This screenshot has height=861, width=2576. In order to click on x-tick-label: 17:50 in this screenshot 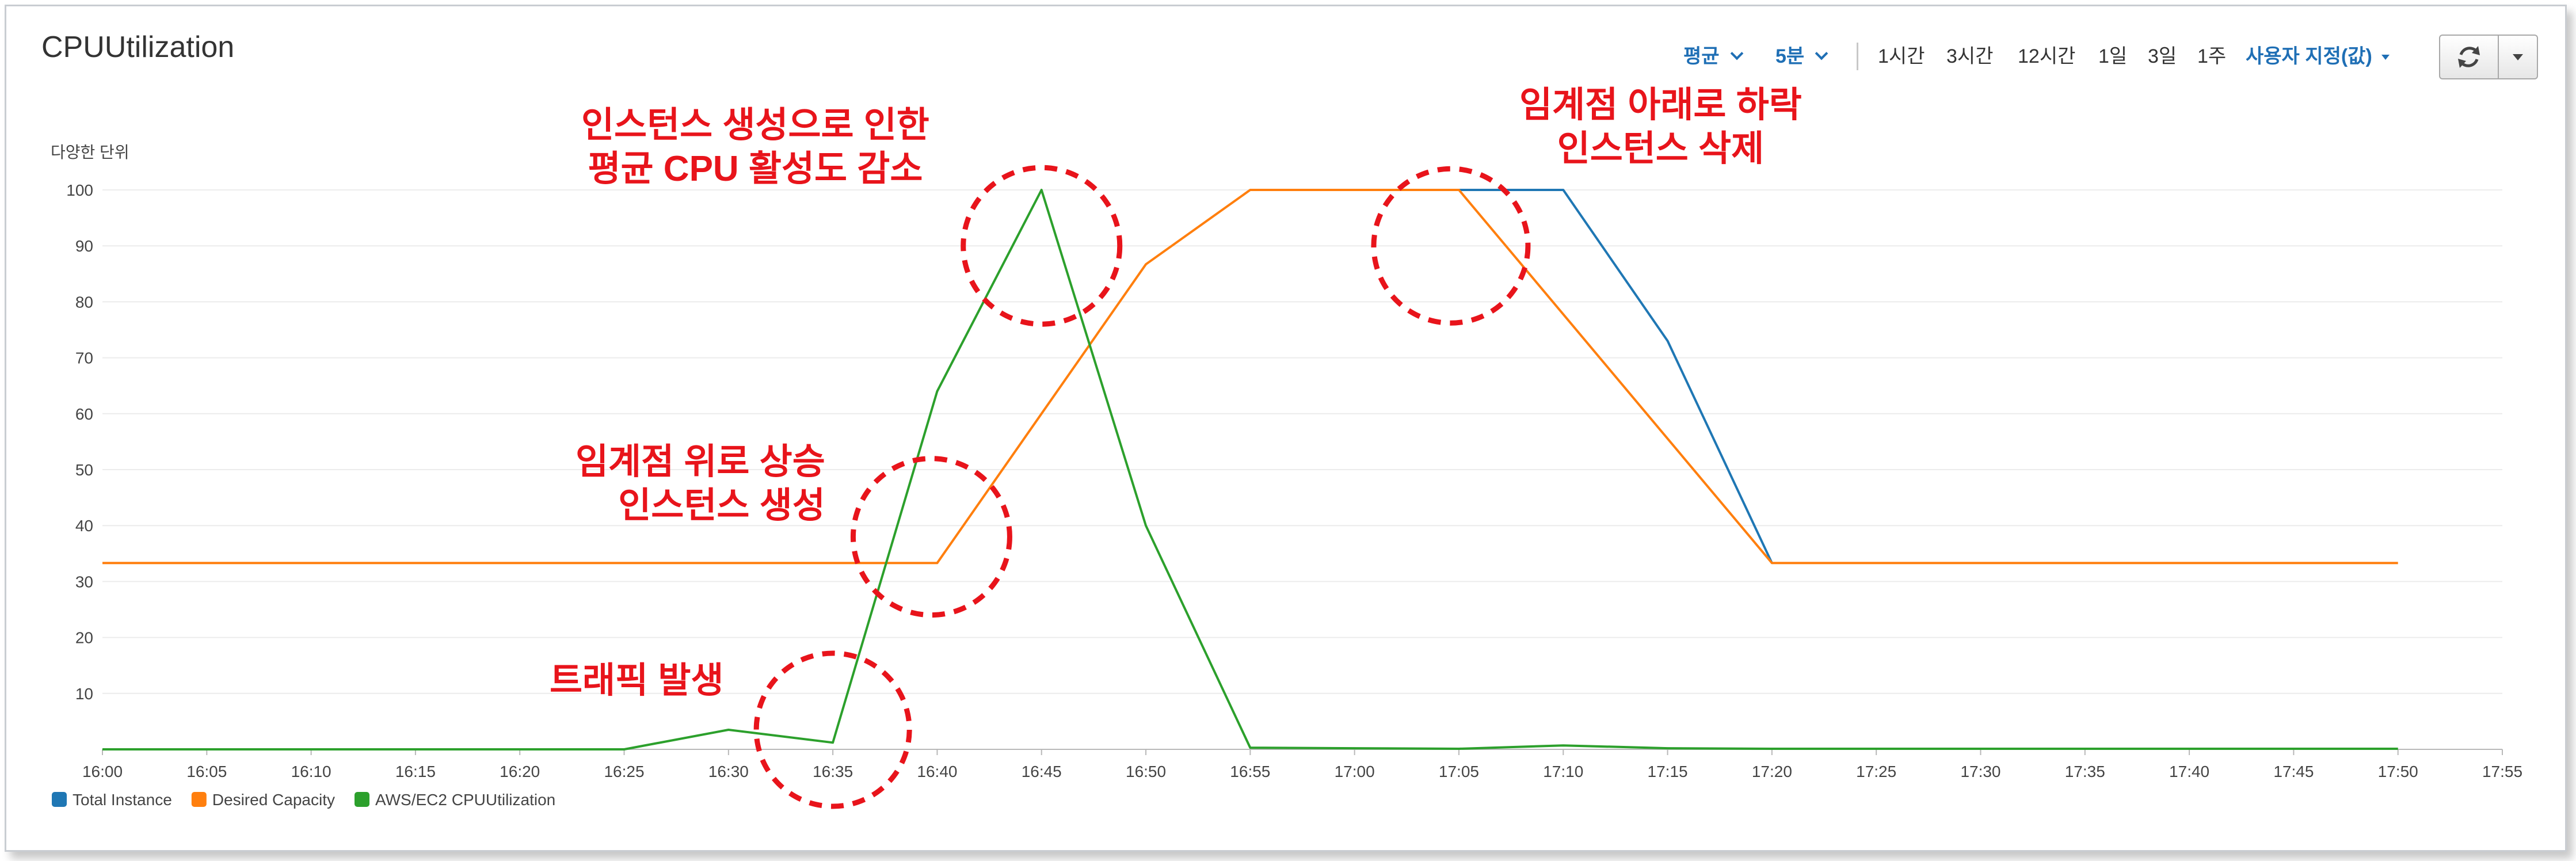, I will do `click(2398, 771)`.